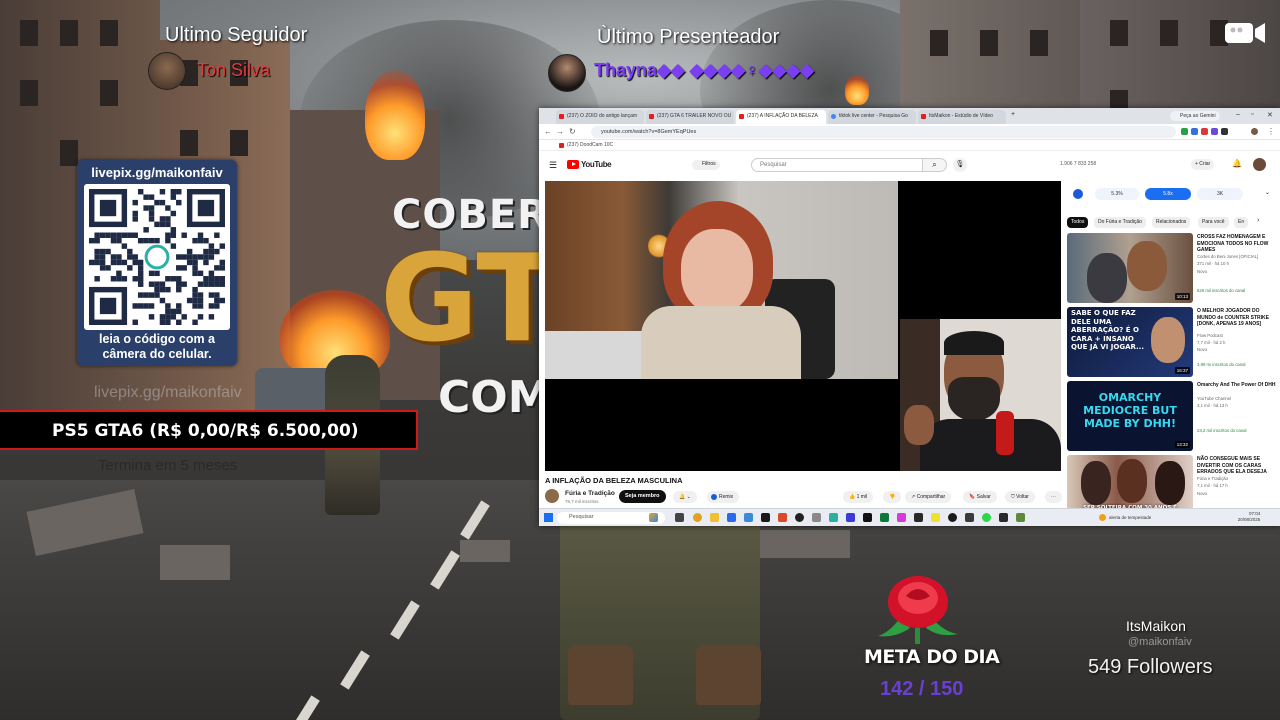  I want to click on share-button: ↗ Compartilhar, so click(928, 497).